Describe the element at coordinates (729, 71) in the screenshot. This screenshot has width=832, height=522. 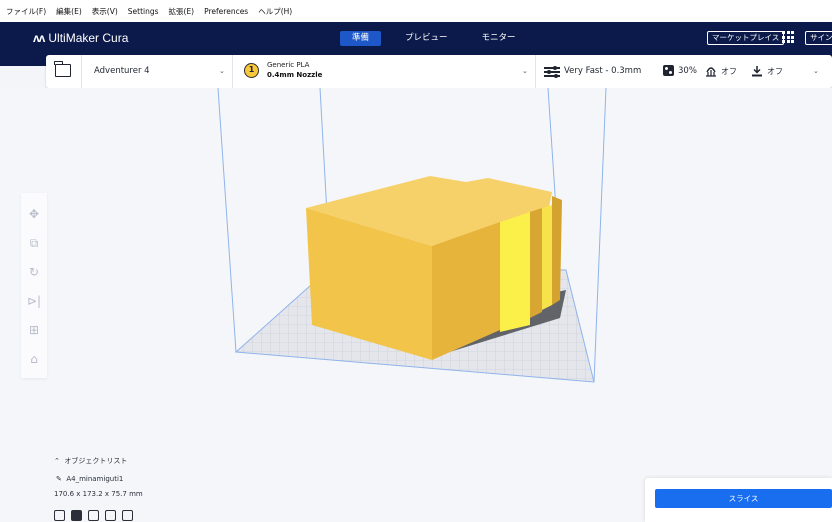
I see `support-value: オフ` at that location.